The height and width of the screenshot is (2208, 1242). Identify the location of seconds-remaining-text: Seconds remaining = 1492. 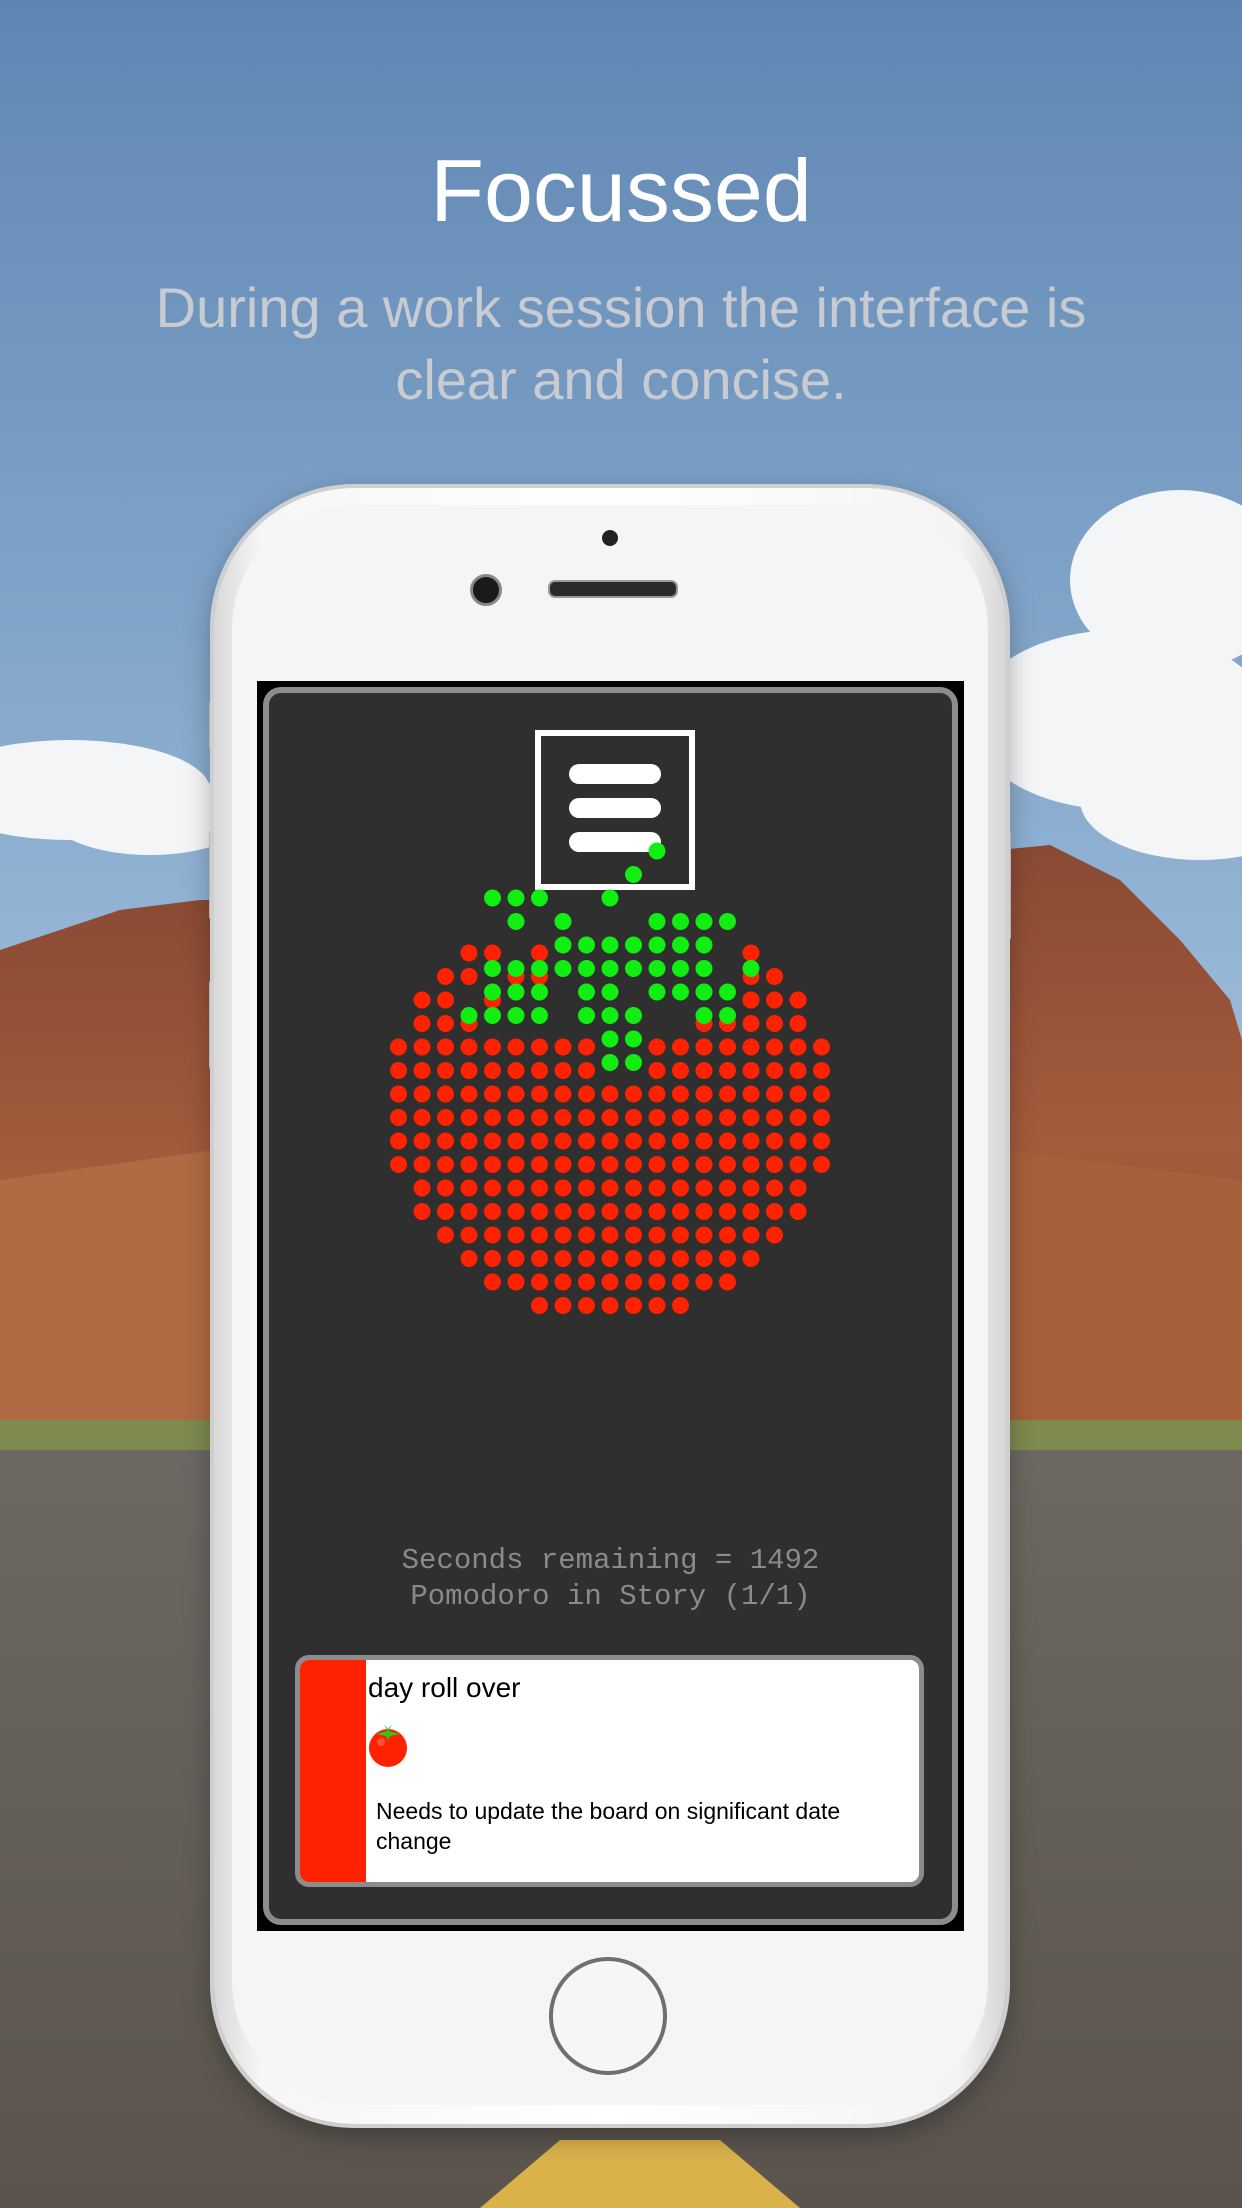
(610, 1560).